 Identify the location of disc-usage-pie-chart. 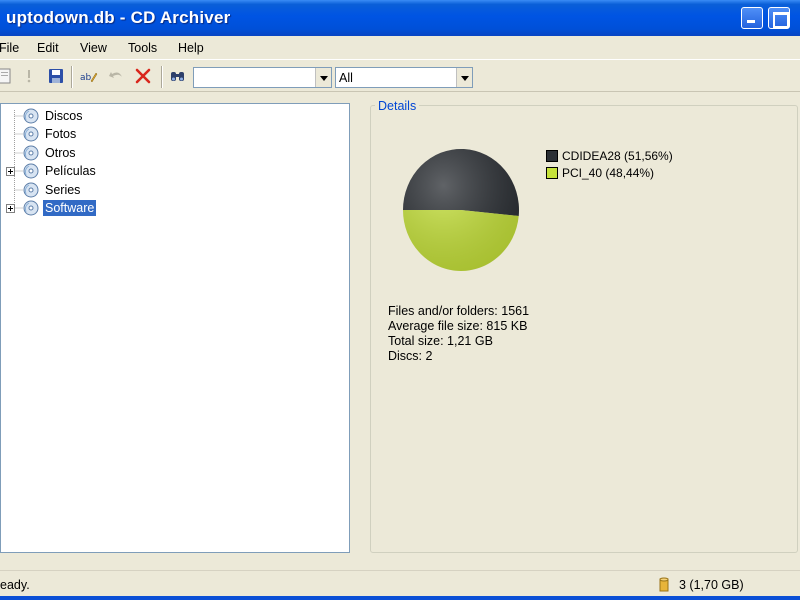
(461, 209).